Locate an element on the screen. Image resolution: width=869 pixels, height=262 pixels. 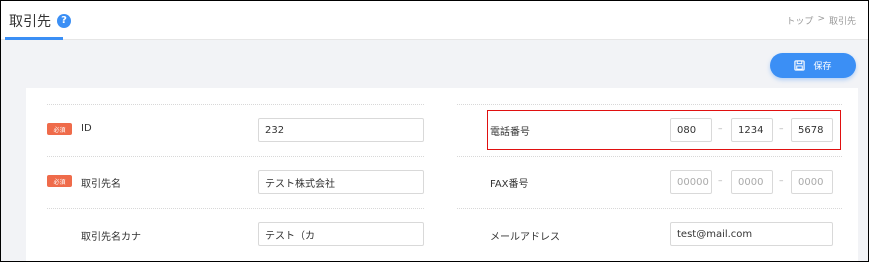
fax-field-1: 00000 is located at coordinates (691, 182).